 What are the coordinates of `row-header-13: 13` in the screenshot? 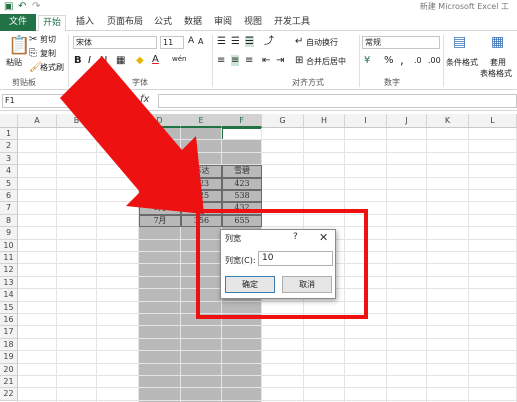 It's located at (9, 283).